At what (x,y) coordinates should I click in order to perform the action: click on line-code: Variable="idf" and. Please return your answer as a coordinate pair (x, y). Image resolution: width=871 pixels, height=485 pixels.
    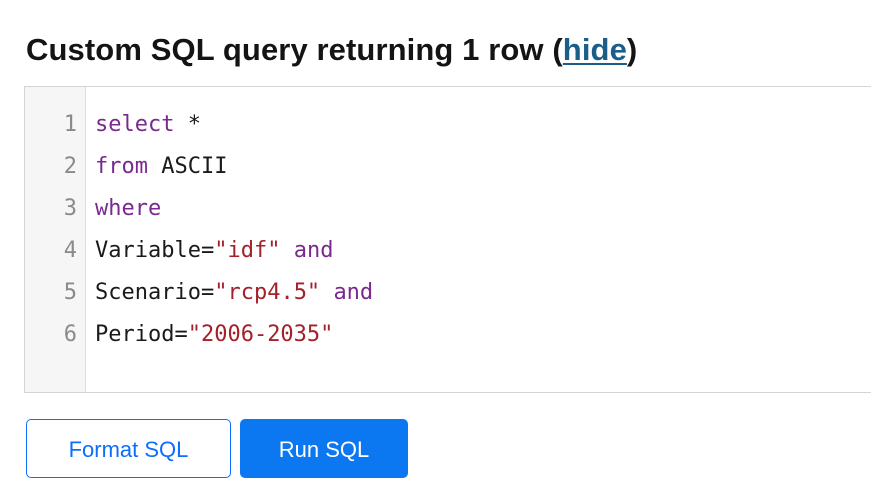
    Looking at the image, I should click on (214, 251).